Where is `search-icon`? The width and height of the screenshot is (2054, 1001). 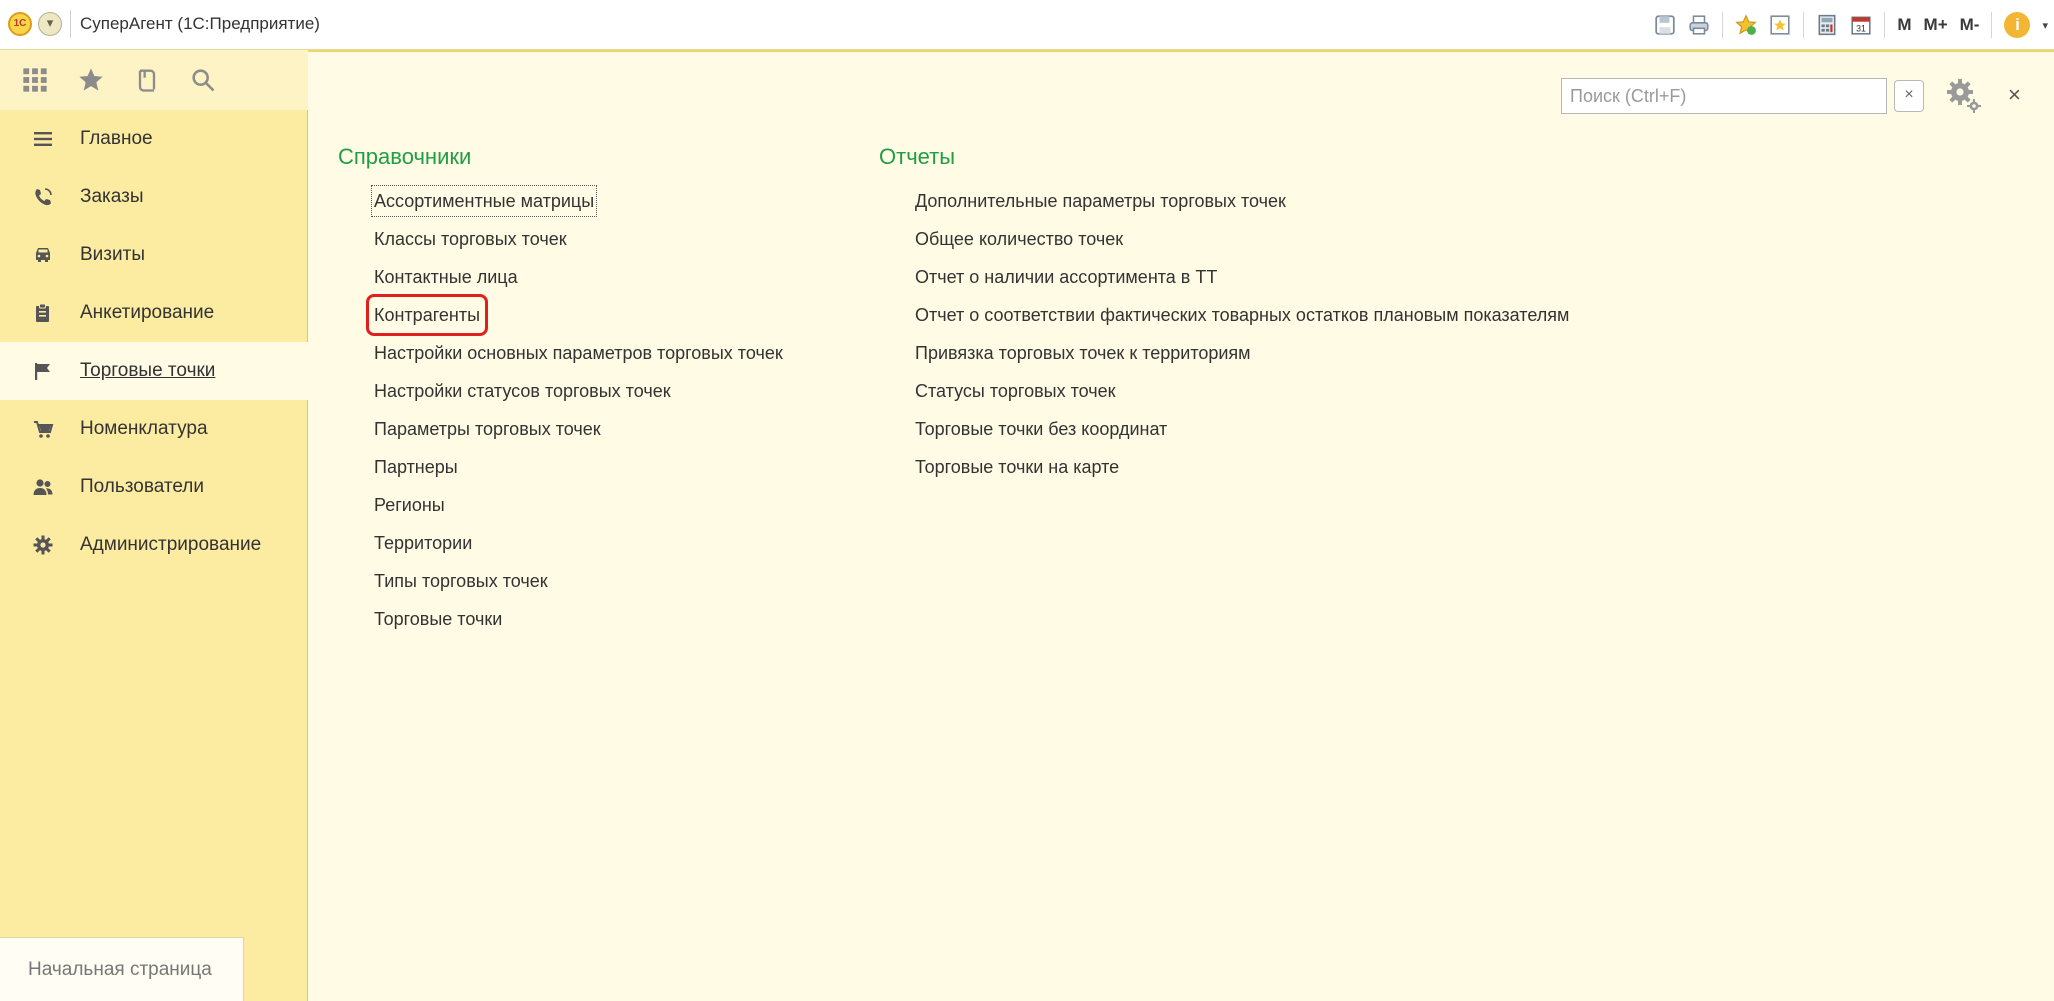
search-icon is located at coordinates (203, 80).